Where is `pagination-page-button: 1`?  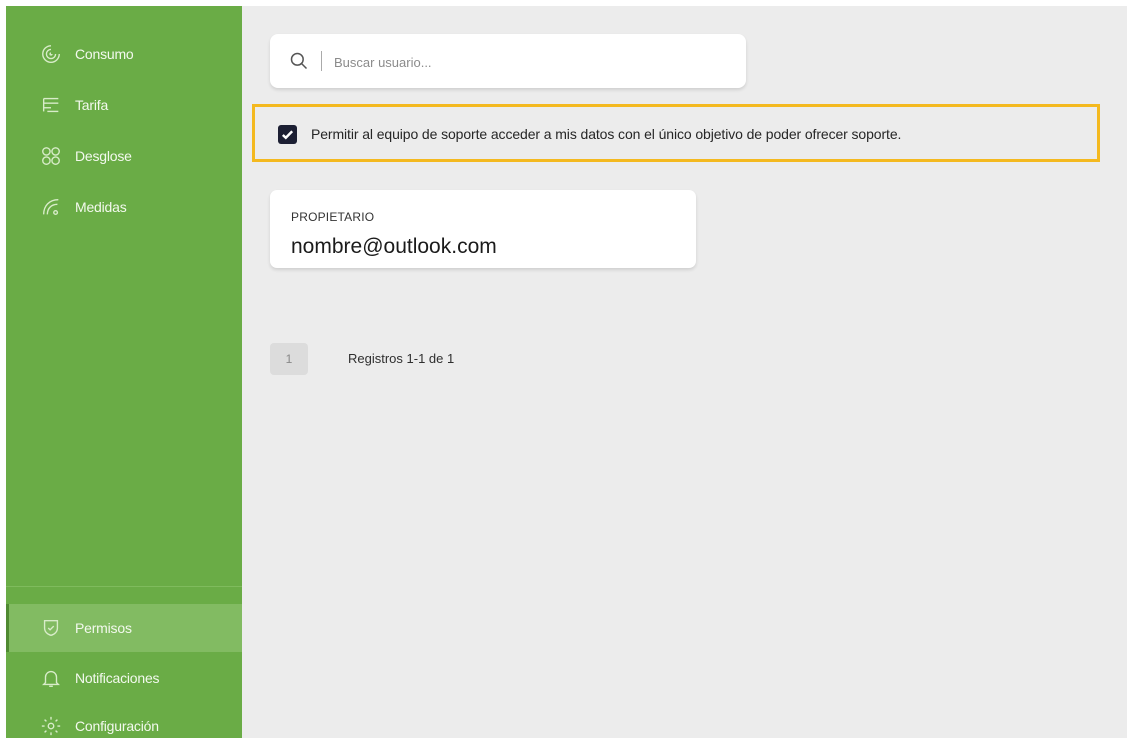
pagination-page-button: 1 is located at coordinates (289, 359).